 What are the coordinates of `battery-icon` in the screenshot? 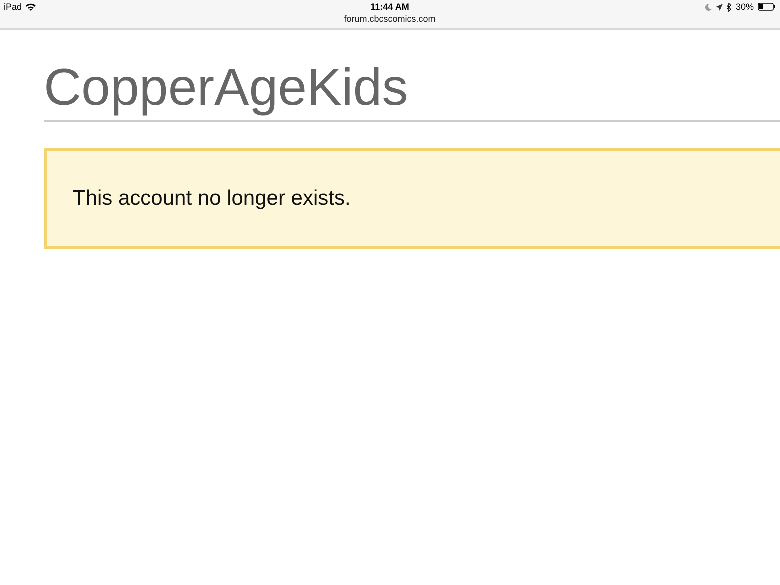 It's located at (767, 7).